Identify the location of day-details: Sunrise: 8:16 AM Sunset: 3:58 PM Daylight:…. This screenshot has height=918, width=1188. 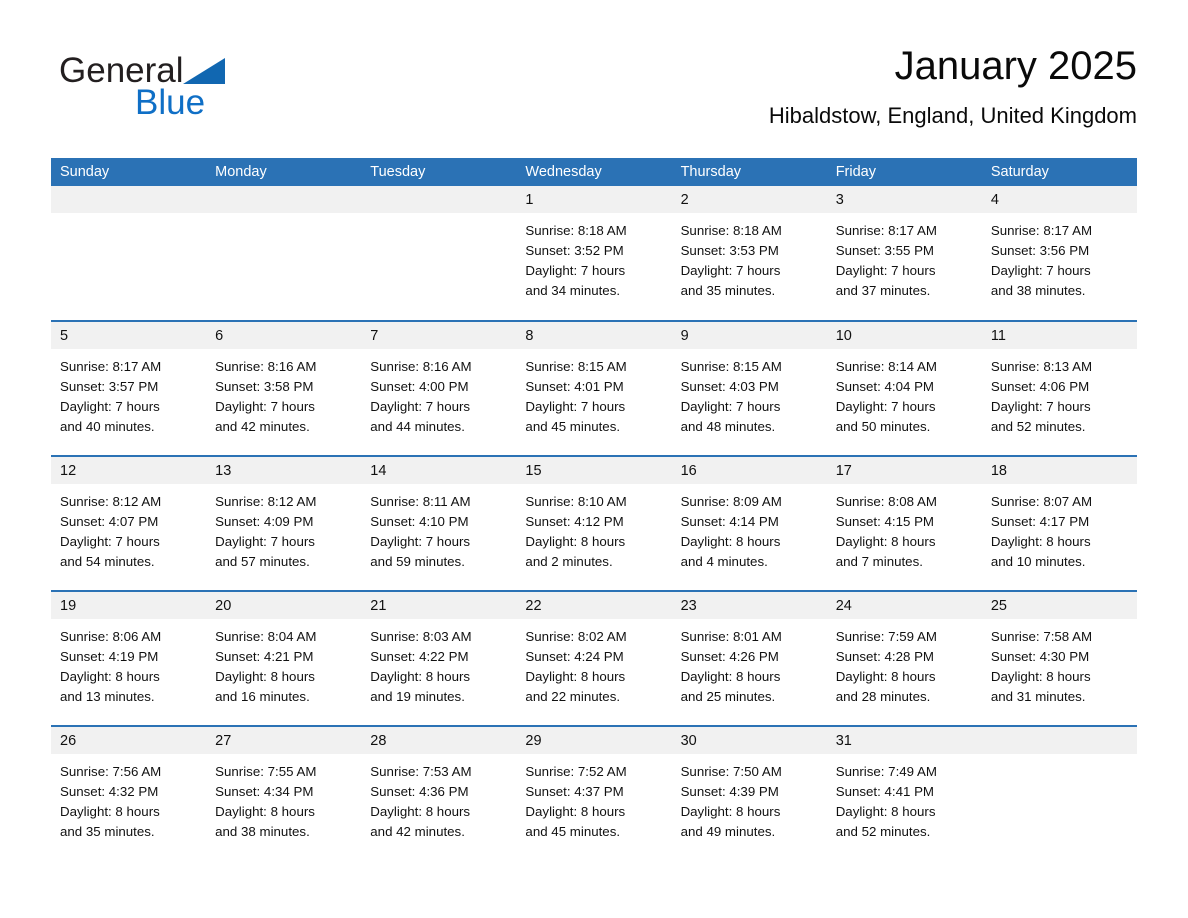
(283, 393).